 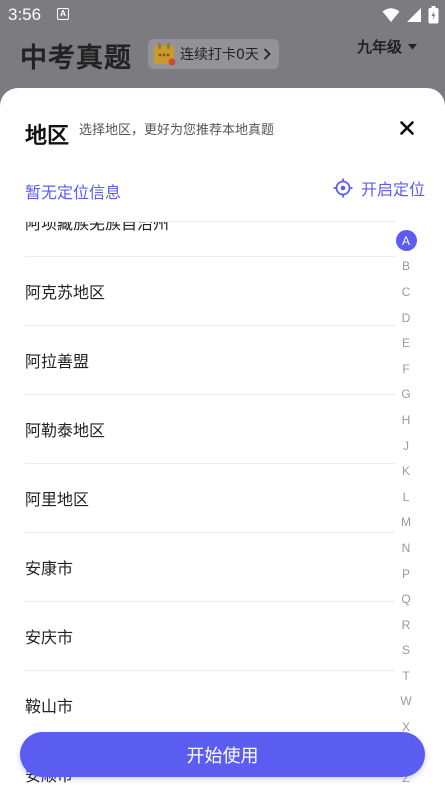 What do you see at coordinates (210, 221) in the screenshot?
I see `list-top-divider` at bounding box center [210, 221].